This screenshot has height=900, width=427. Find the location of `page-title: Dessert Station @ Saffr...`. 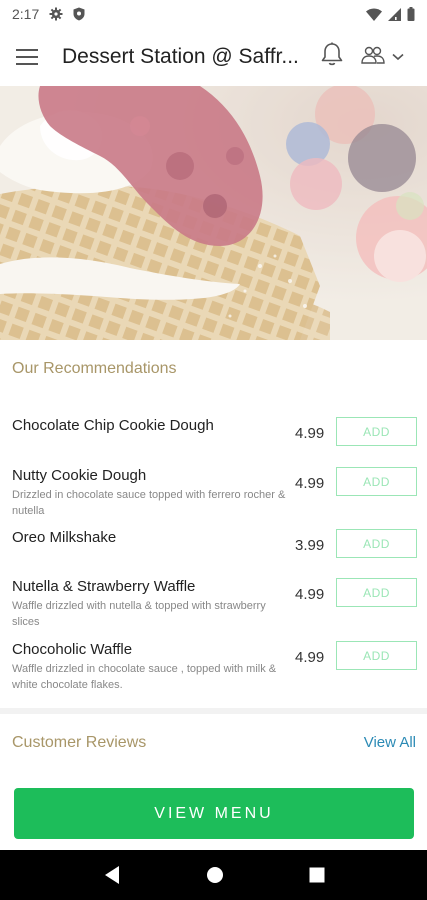

page-title: Dessert Station @ Saffr... is located at coordinates (180, 56).